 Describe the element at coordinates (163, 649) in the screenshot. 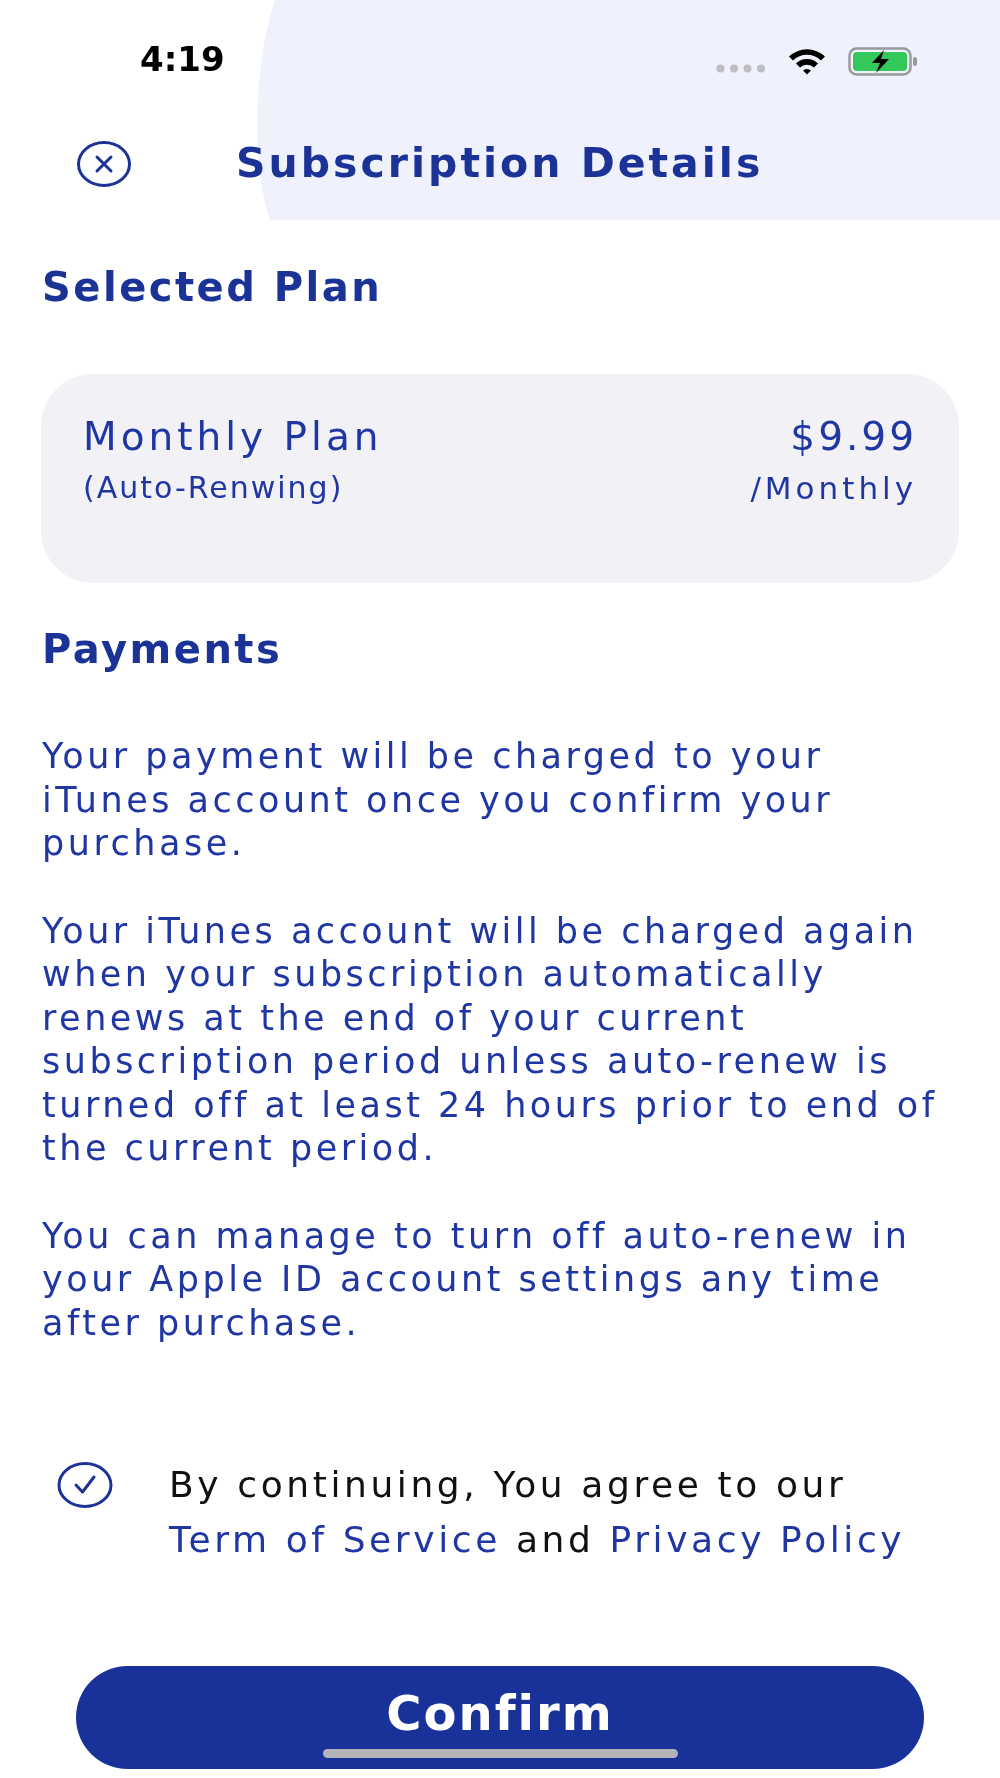

I see `section-heading: Payments` at that location.